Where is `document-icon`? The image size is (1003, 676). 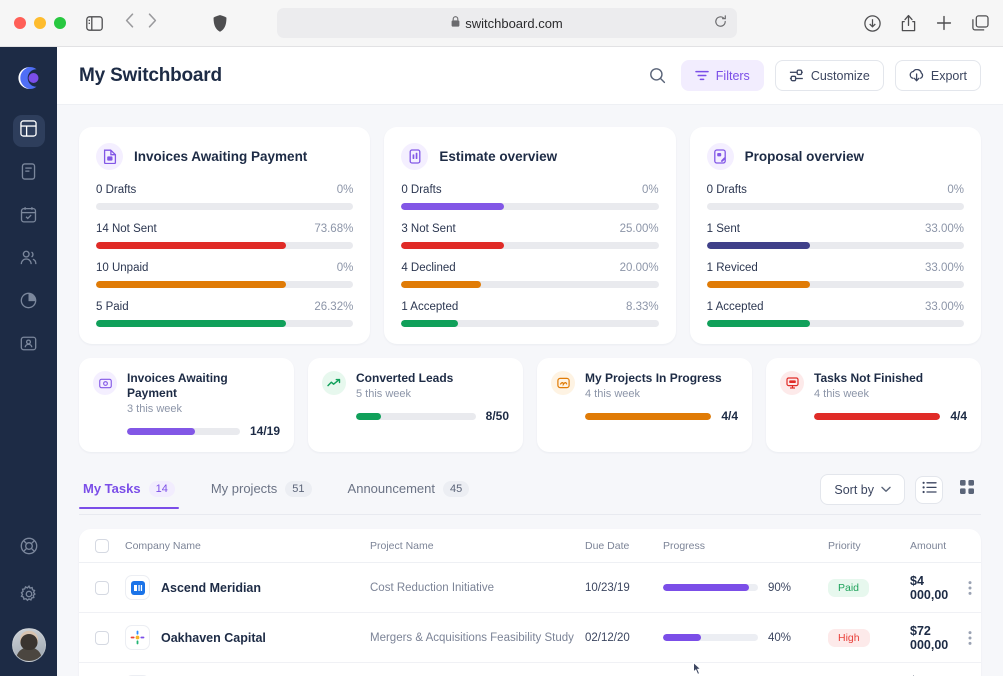 document-icon is located at coordinates (28, 174).